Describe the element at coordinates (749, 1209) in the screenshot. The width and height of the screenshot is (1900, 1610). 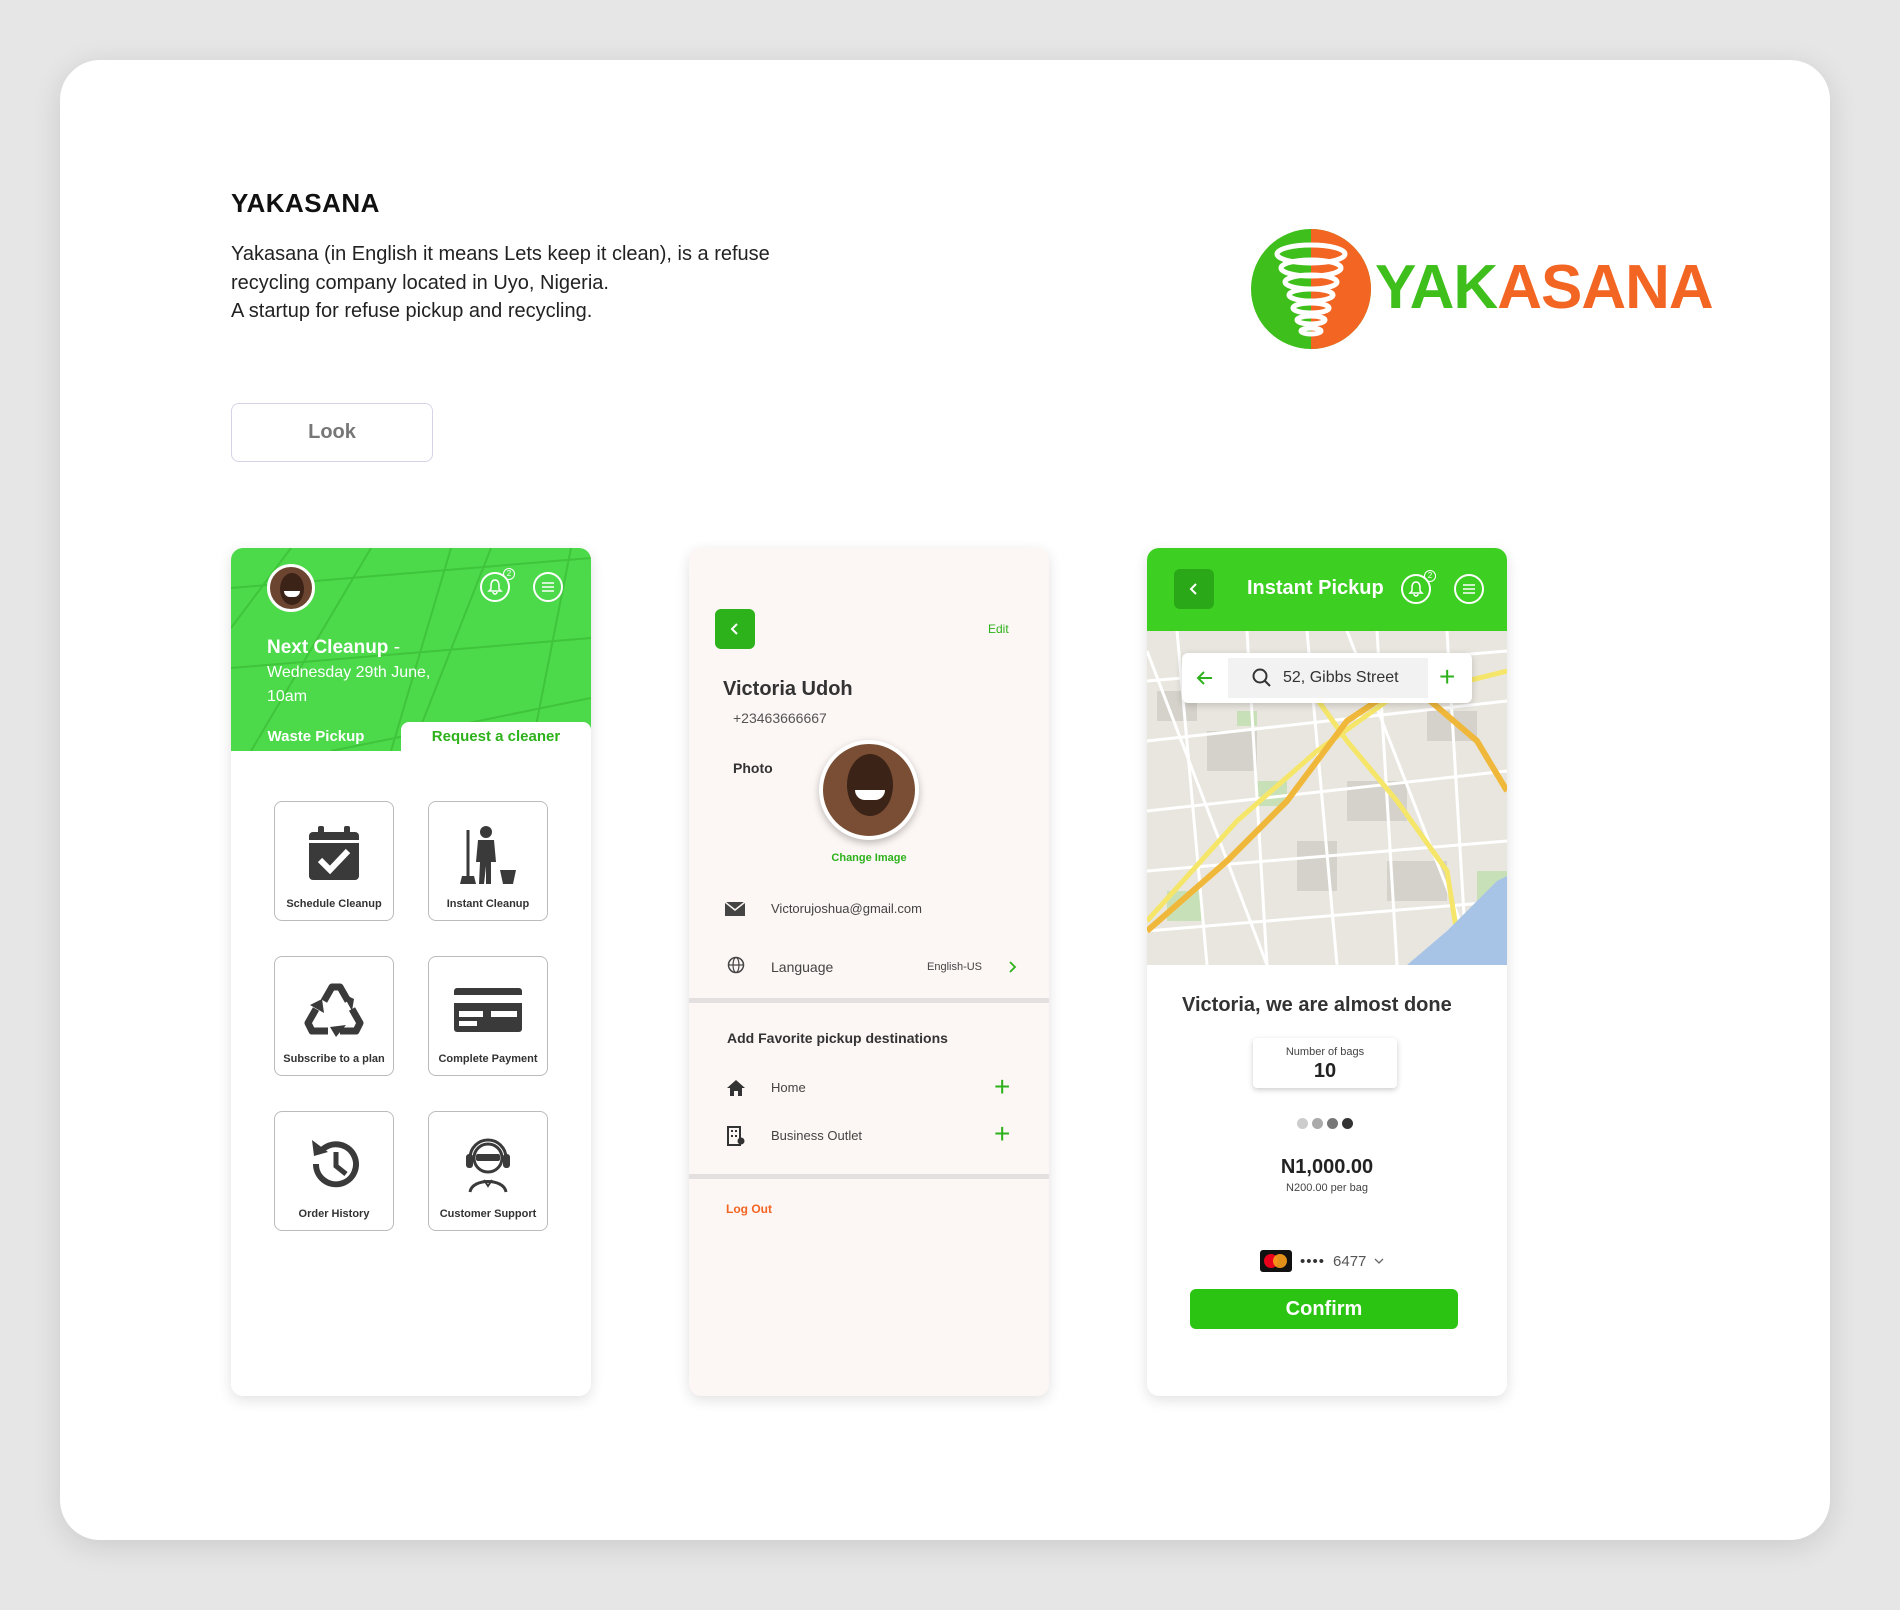
I see `logout-link: Log Out` at that location.